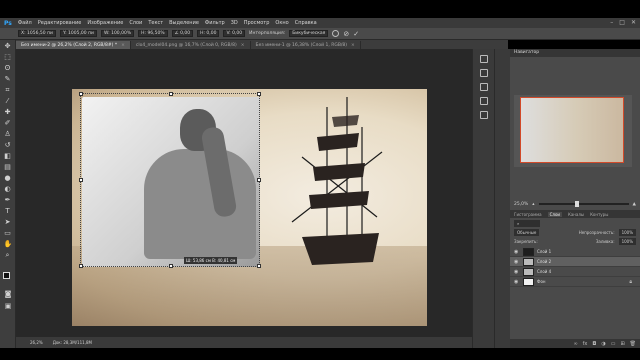 This screenshot has height=360, width=640. What do you see at coordinates (105, 23) in the screenshot?
I see `menu-image: Изображение` at bounding box center [105, 23].